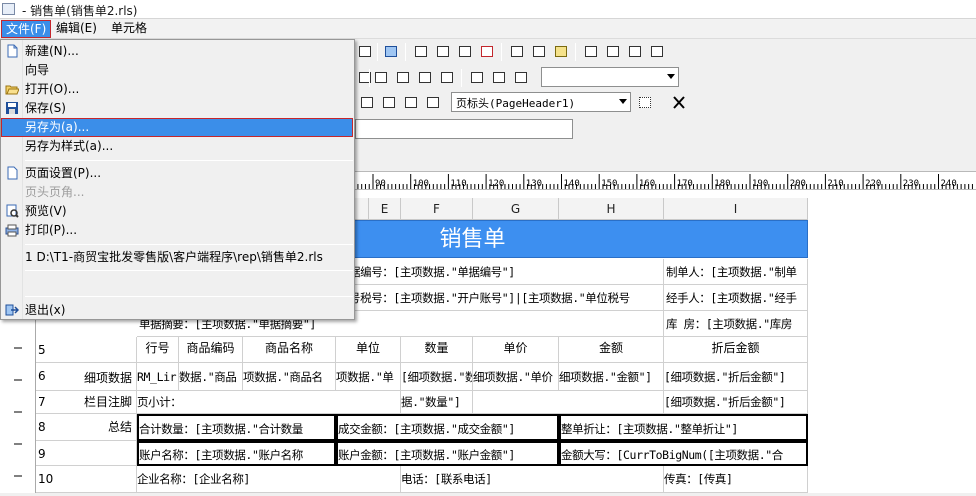  Describe the element at coordinates (289, 377) in the screenshot. I see `detail-item-name: 项数据."商品名` at that location.